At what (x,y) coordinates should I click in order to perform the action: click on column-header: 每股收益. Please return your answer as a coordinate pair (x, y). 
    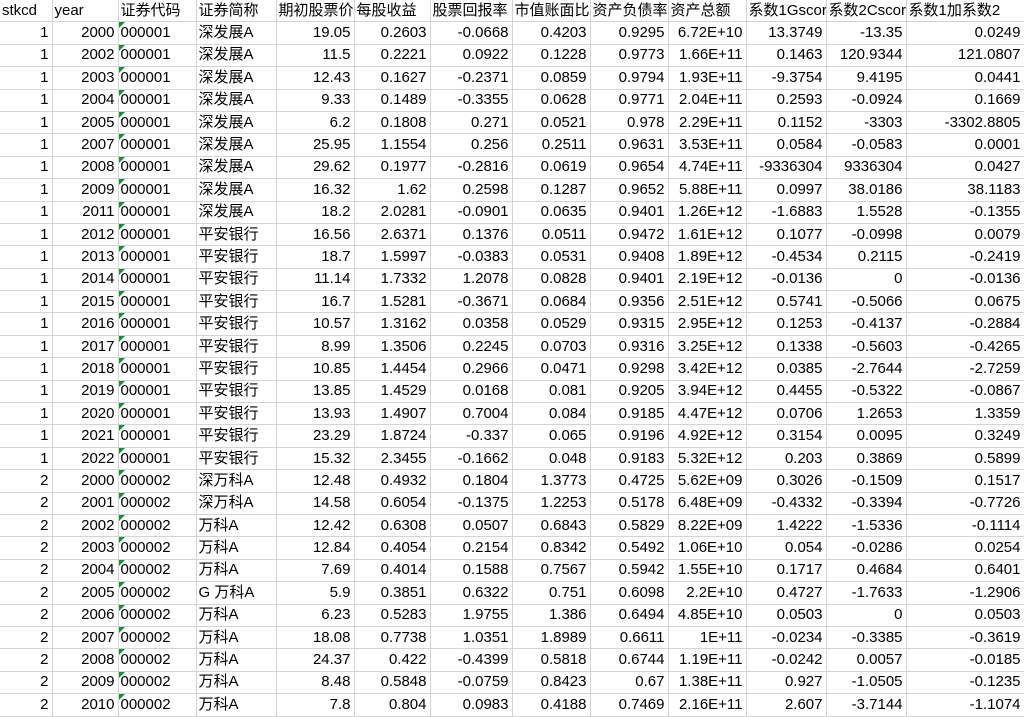
    Looking at the image, I should click on (392, 11).